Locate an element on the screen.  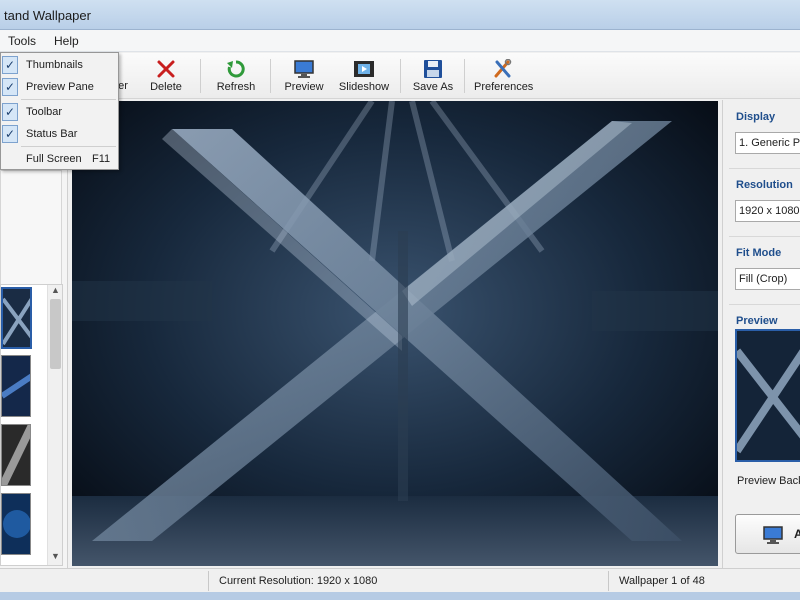
fit-mode-label: Fit Mode is located at coordinates (759, 253).